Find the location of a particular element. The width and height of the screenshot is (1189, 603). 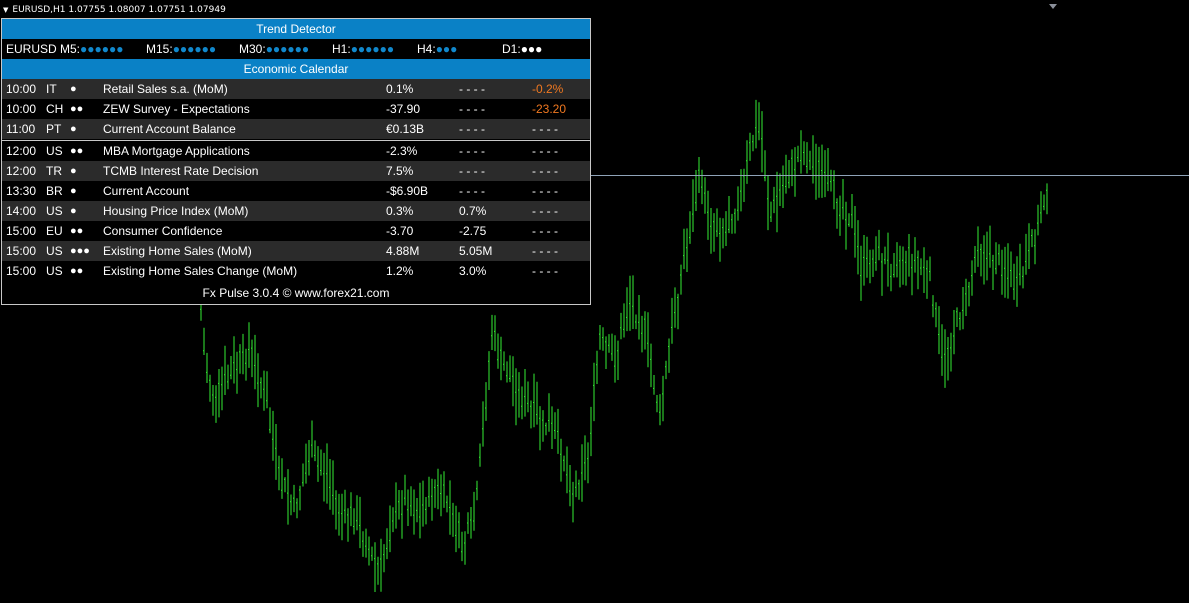

event-time: 10:00 is located at coordinates (21, 109).